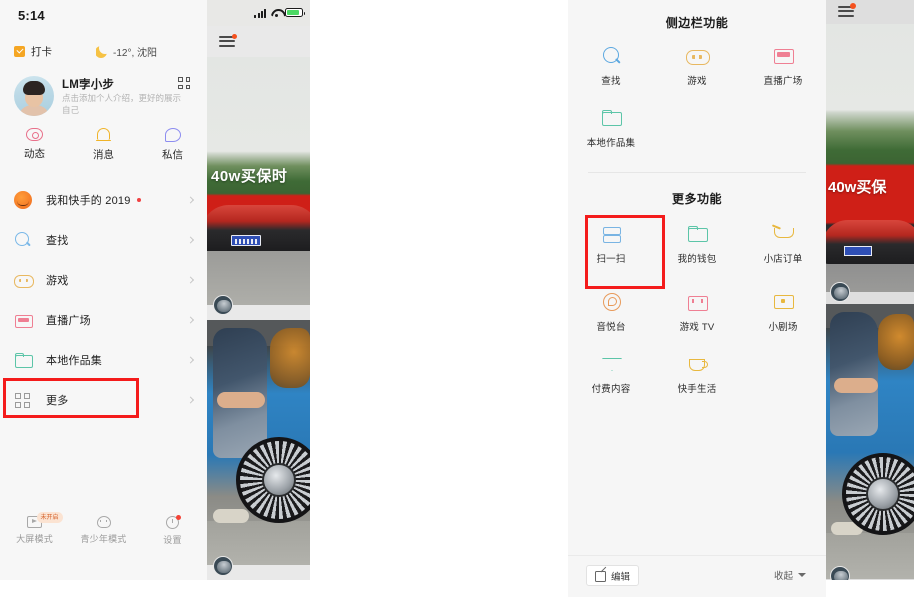 The width and height of the screenshot is (914, 607). I want to click on sidebar-item-label: 我和快手的 2019, so click(88, 201).